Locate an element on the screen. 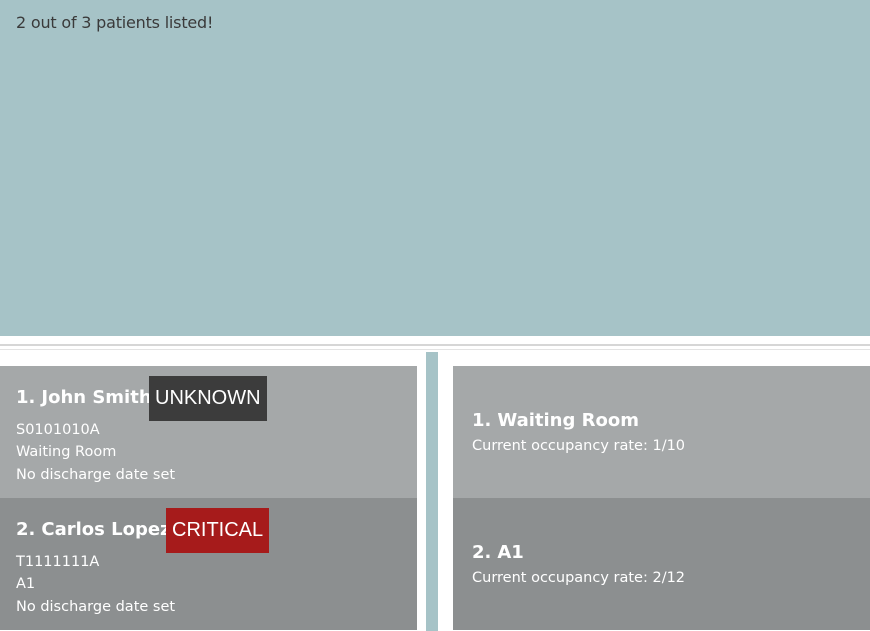 The image size is (870, 631). room-name: A1 is located at coordinates (510, 552).